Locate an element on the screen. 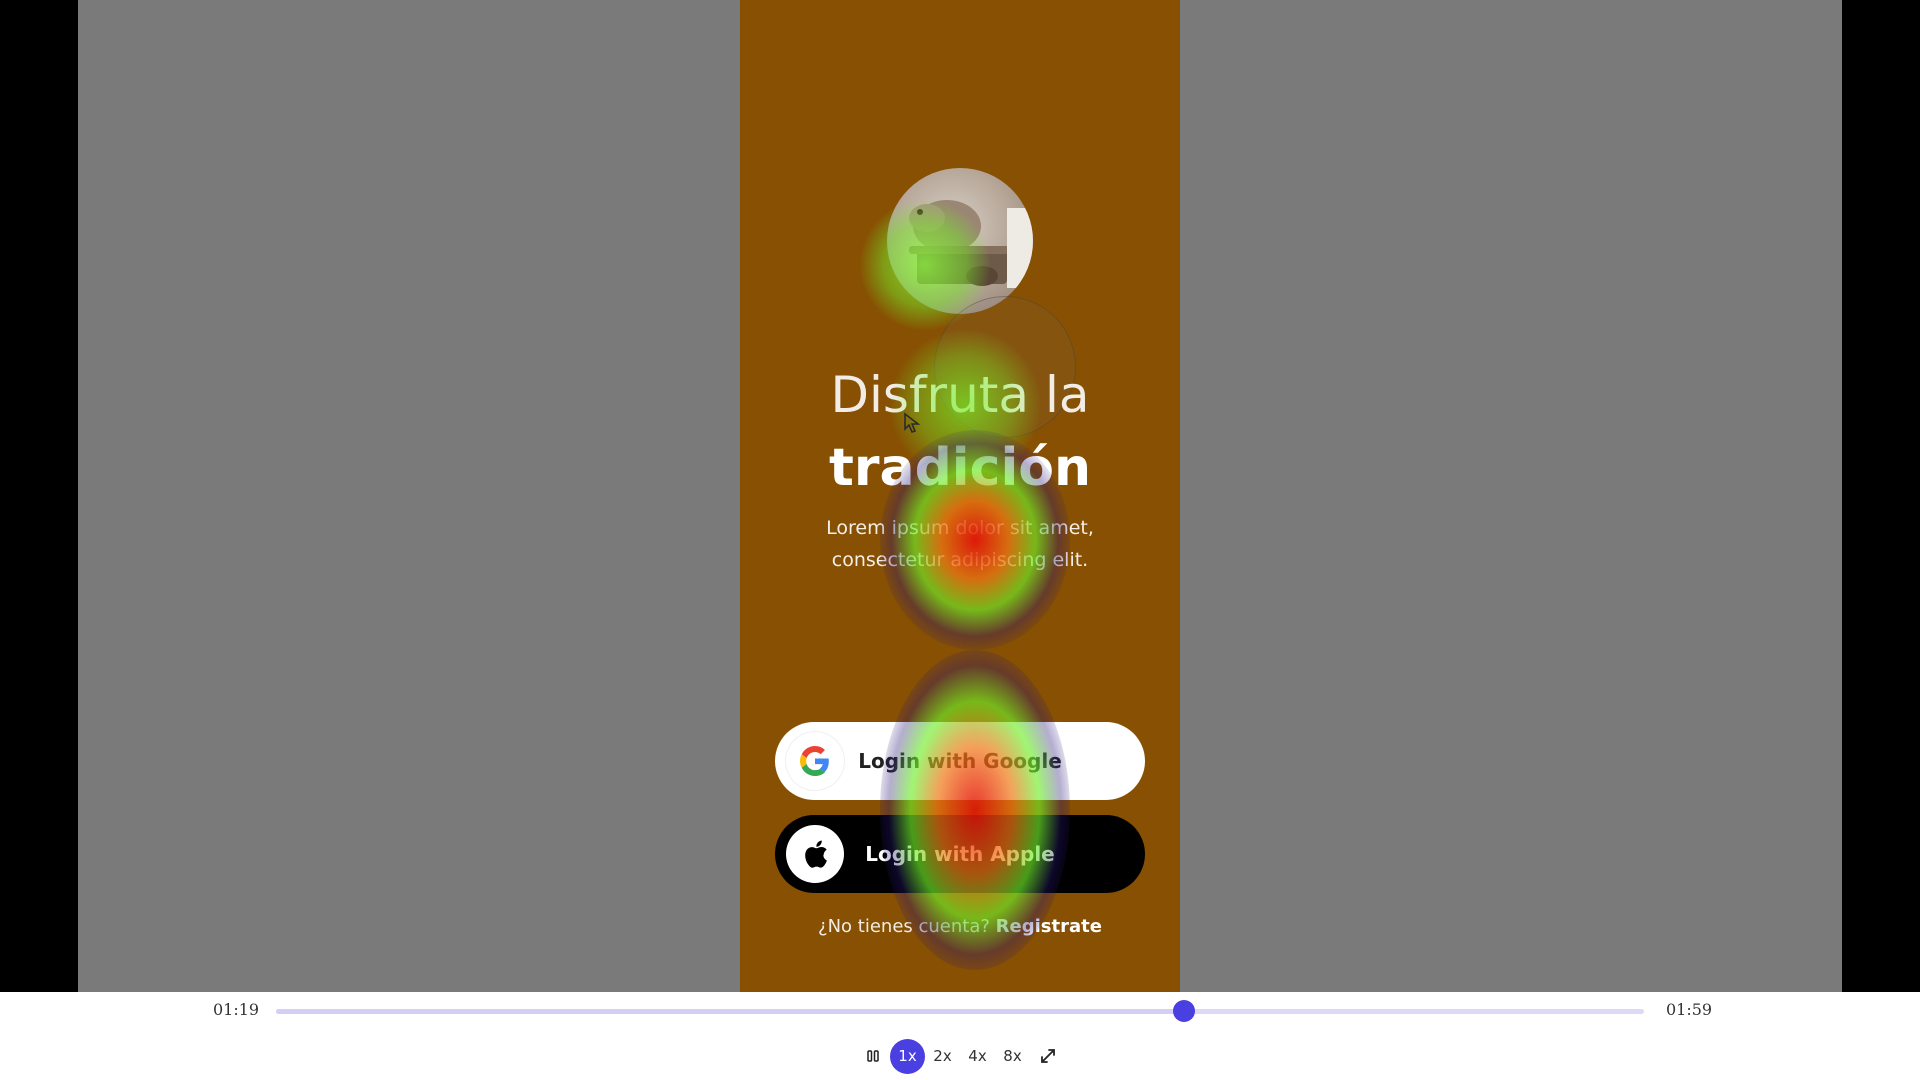 The height and width of the screenshot is (1080, 1920). signup-row: ¿No tienes cuenta? Registrate is located at coordinates (960, 926).